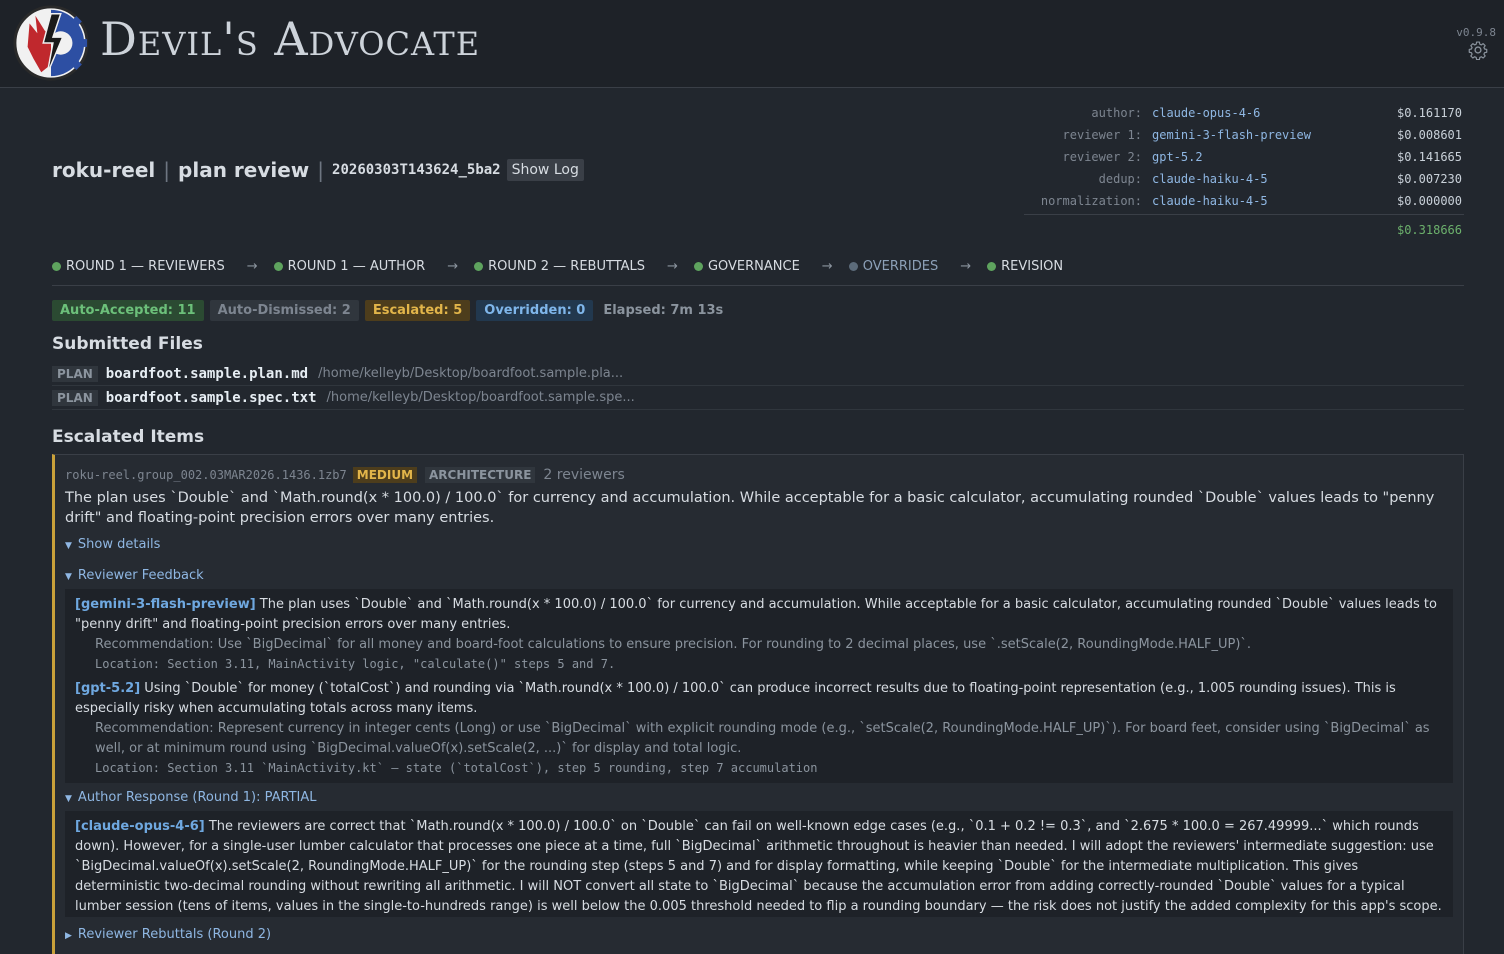 The width and height of the screenshot is (1504, 954). I want to click on triangle-right-icon: ▶, so click(68, 936).